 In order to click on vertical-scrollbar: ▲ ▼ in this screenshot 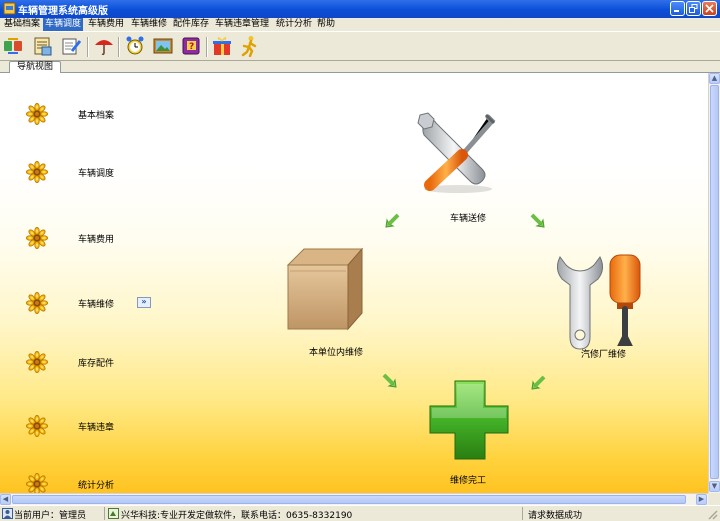, I will do `click(714, 283)`.